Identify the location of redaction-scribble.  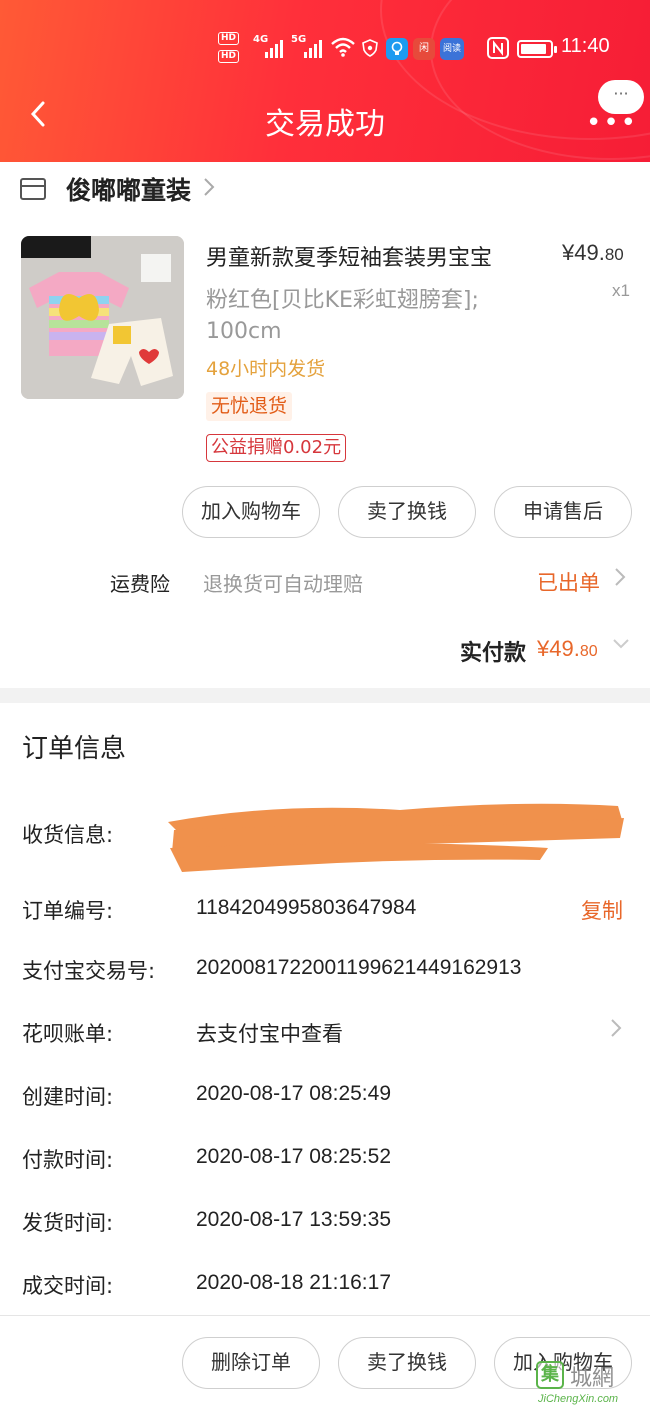
(396, 837).